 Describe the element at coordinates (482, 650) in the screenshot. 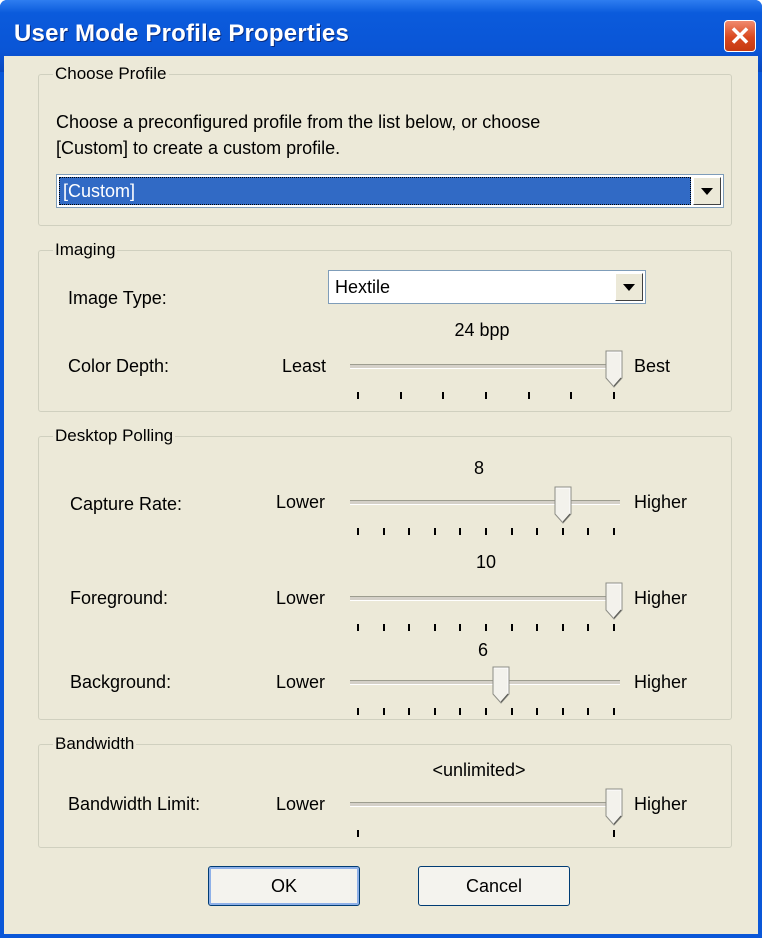

I see `background-value: 6` at that location.